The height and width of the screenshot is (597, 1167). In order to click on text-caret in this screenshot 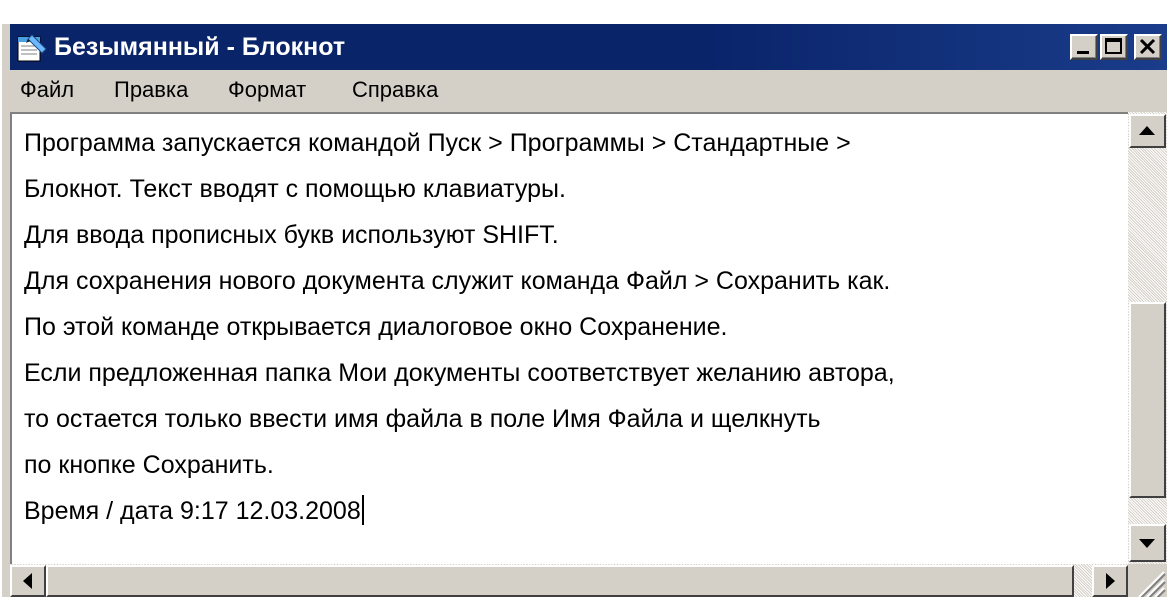, I will do `click(362, 510)`.